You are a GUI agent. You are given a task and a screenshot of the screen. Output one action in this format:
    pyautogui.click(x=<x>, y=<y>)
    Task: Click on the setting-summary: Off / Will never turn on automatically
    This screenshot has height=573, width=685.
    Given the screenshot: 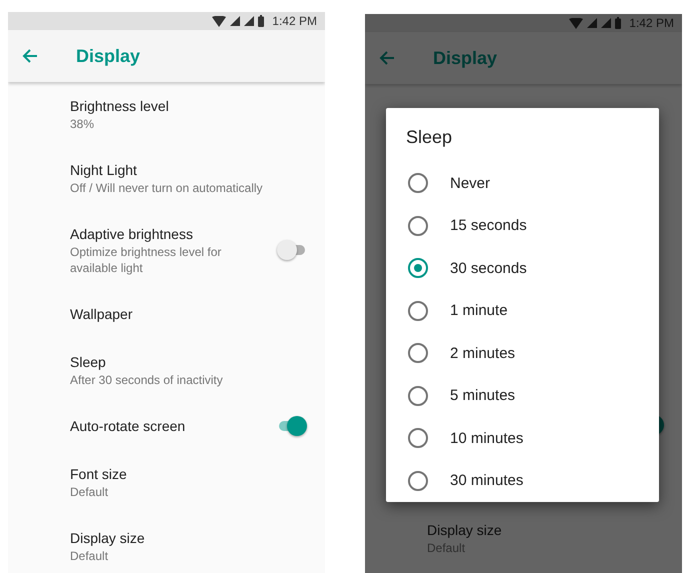 What is the action you would take?
    pyautogui.click(x=167, y=188)
    